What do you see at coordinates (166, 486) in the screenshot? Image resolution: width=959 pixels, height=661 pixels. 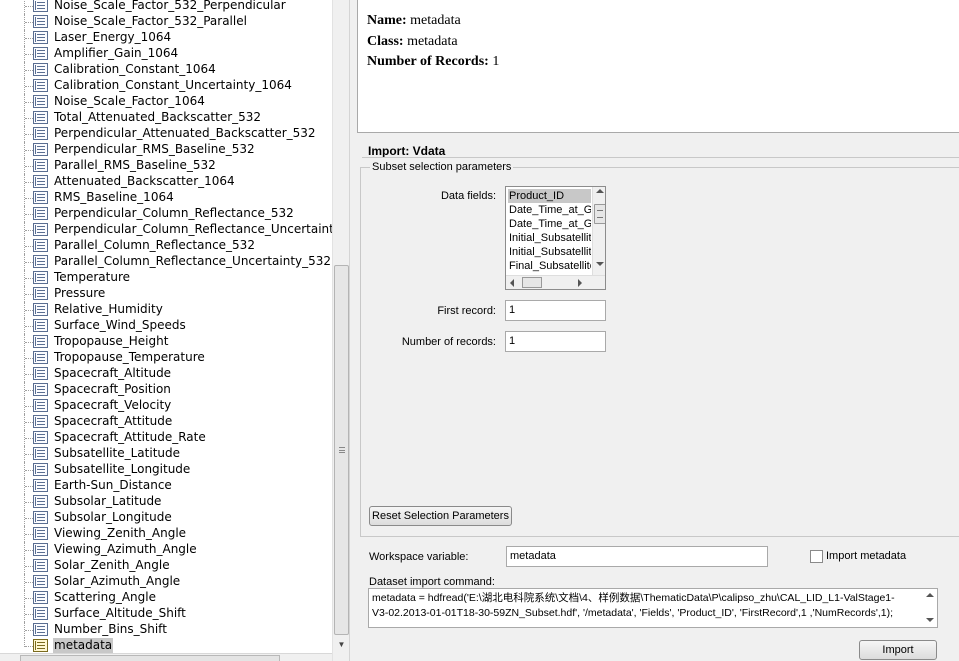 I see `tree-item: Earth-Sun_Distance` at bounding box center [166, 486].